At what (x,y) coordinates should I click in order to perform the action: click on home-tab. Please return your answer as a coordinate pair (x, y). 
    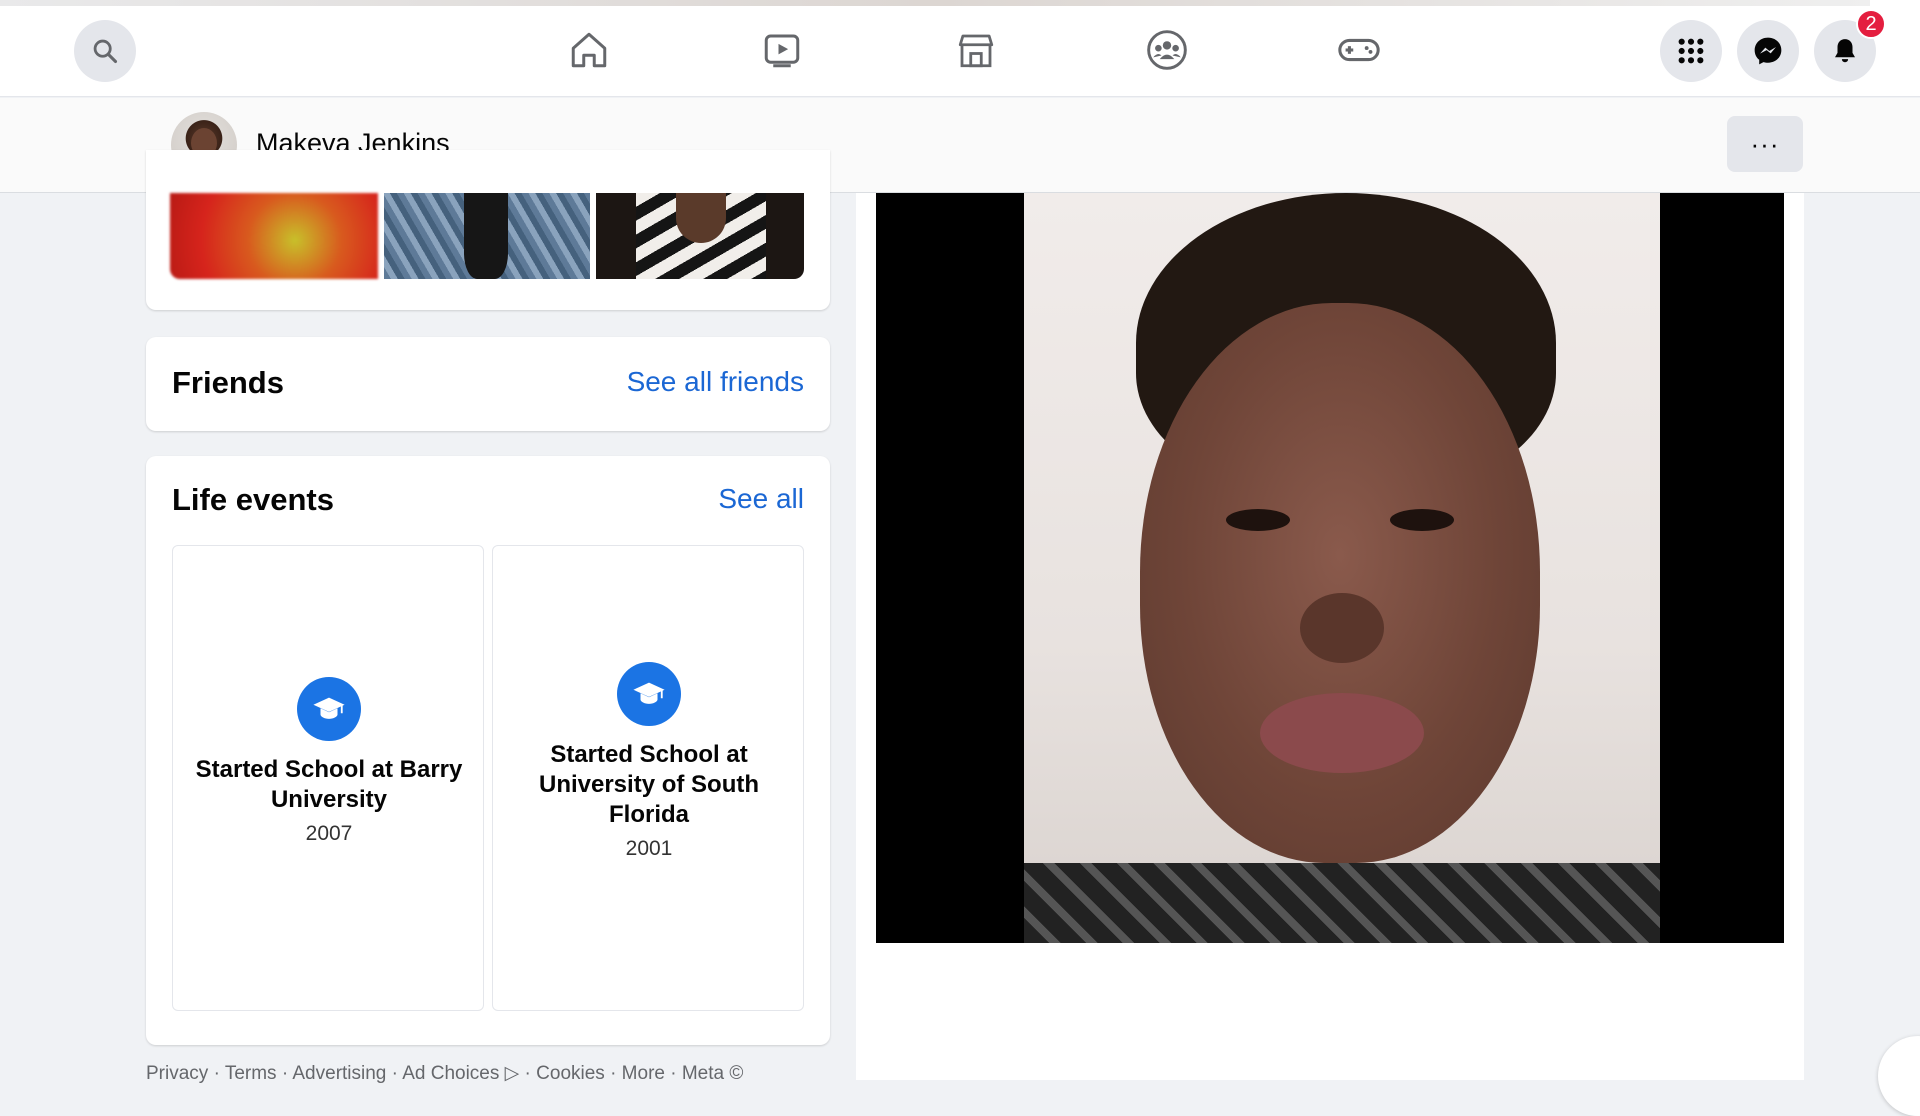
    Looking at the image, I should click on (589, 50).